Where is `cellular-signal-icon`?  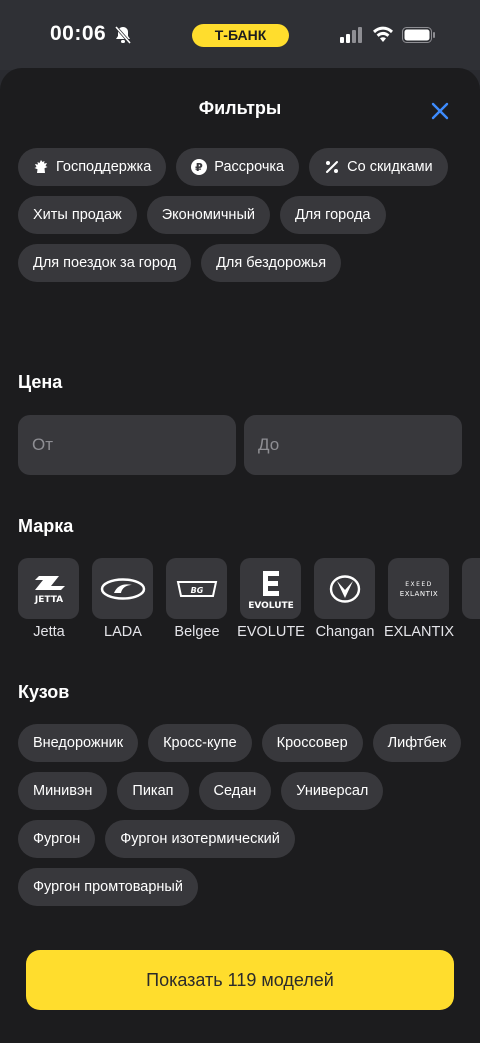 cellular-signal-icon is located at coordinates (352, 37).